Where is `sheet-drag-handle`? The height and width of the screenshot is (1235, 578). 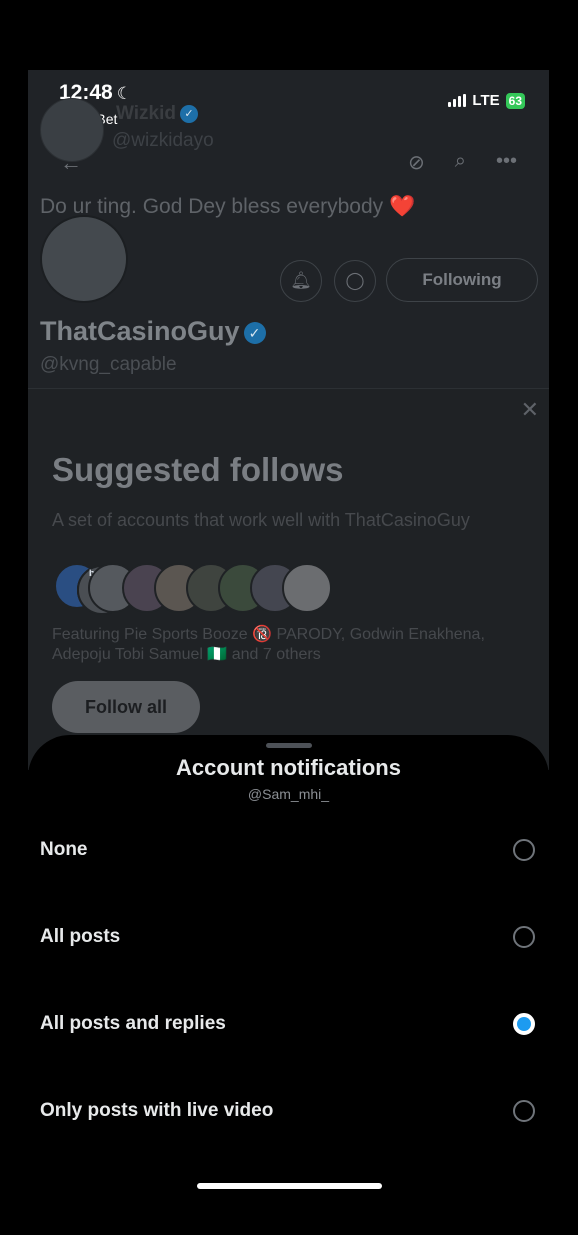
sheet-drag-handle is located at coordinates (289, 745).